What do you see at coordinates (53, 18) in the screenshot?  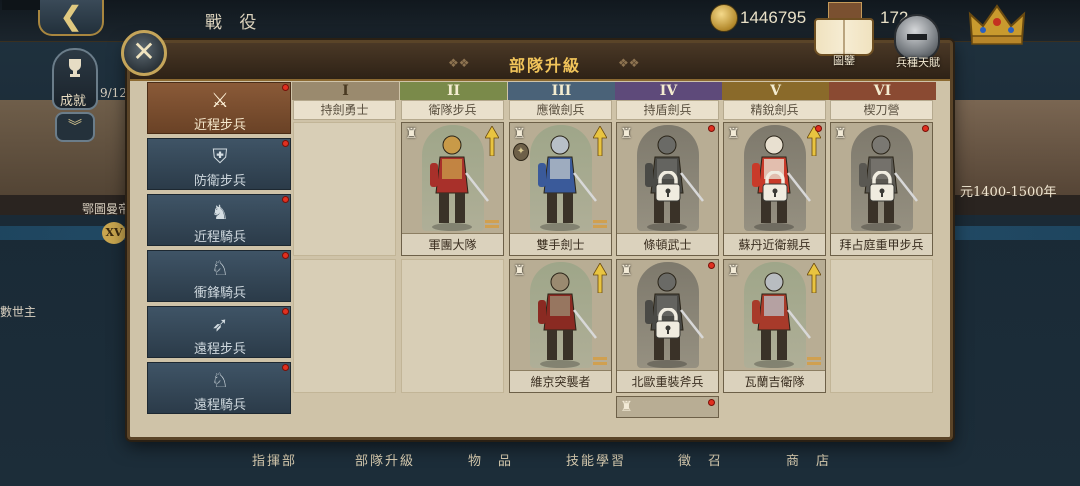 I see `back-button: ❮` at bounding box center [53, 18].